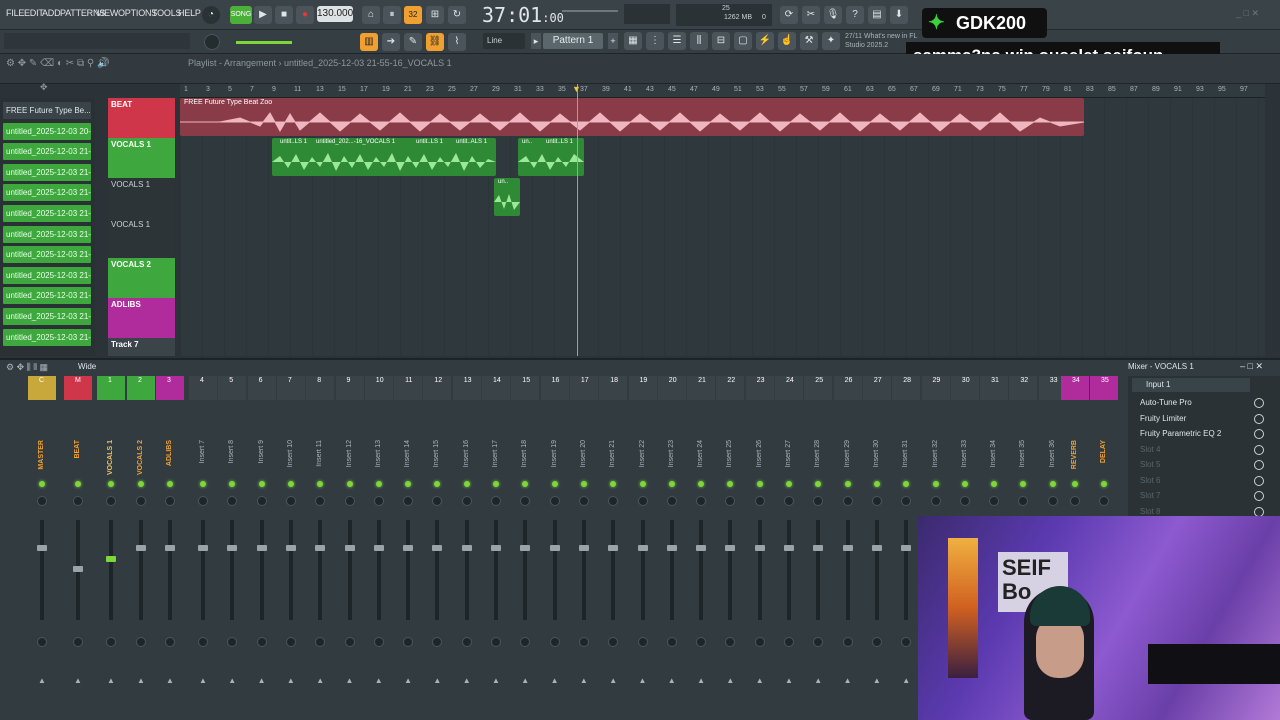 Image resolution: width=1280 pixels, height=720 pixels. What do you see at coordinates (1251, 366) in the screenshot?
I see `mixer-window-controls: – □ ✕` at bounding box center [1251, 366].